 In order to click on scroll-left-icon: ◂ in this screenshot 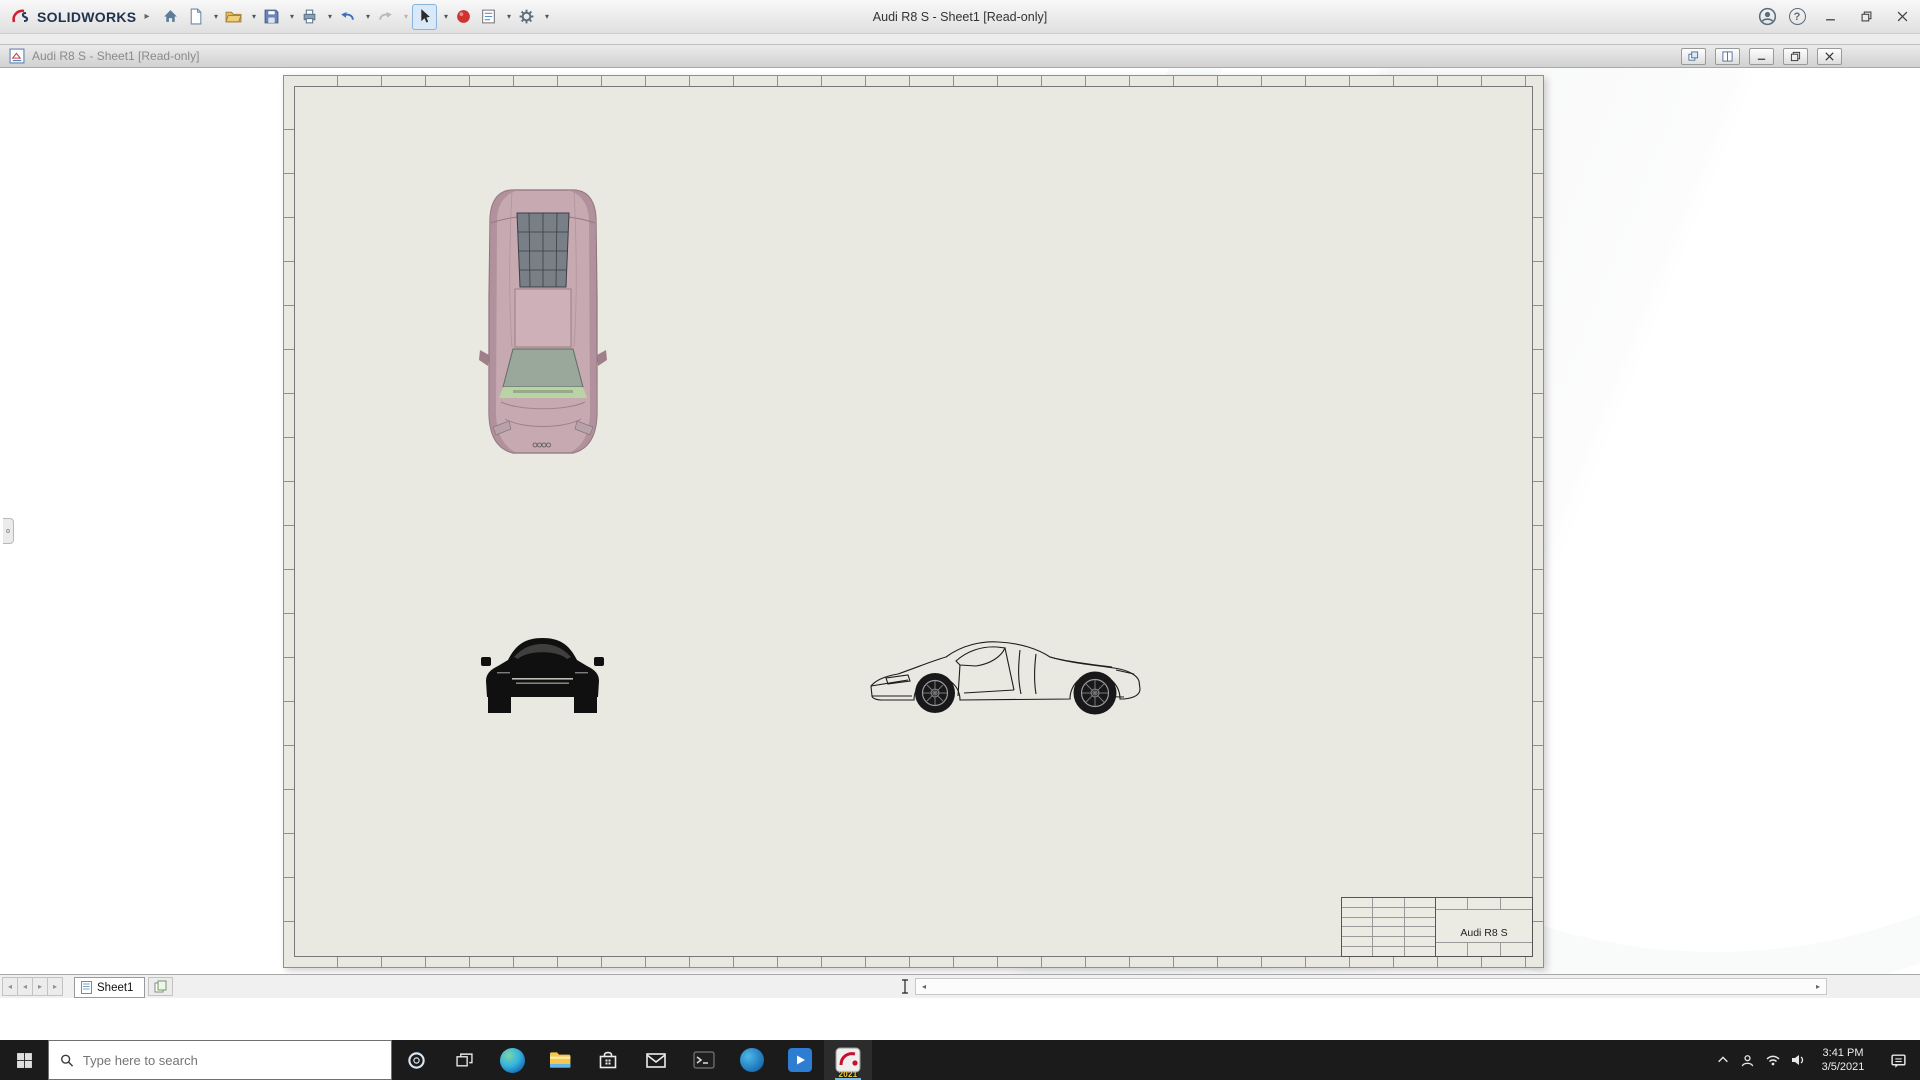, I will do `click(924, 986)`.